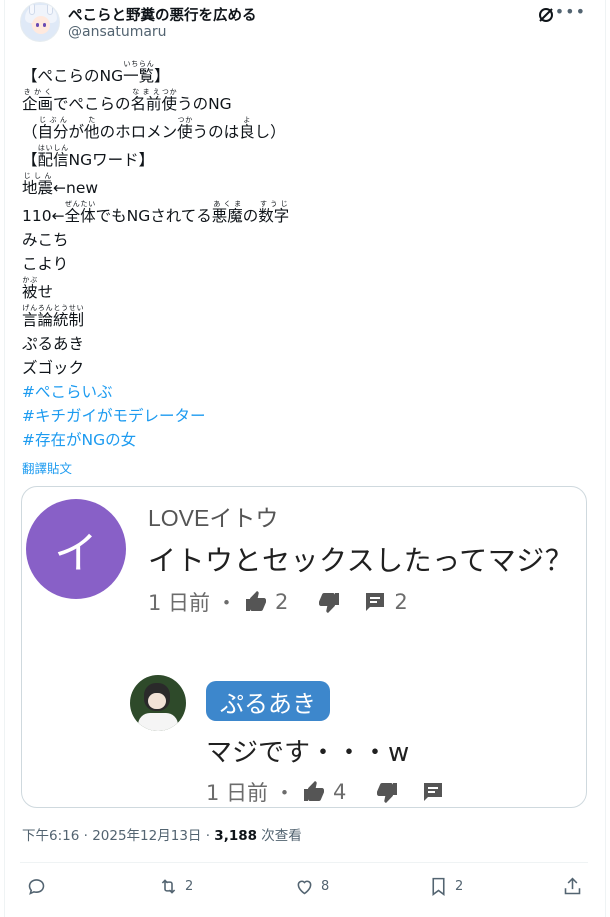 This screenshot has width=610, height=917. Describe the element at coordinates (340, 792) in the screenshot. I see `like-count: 4` at that location.